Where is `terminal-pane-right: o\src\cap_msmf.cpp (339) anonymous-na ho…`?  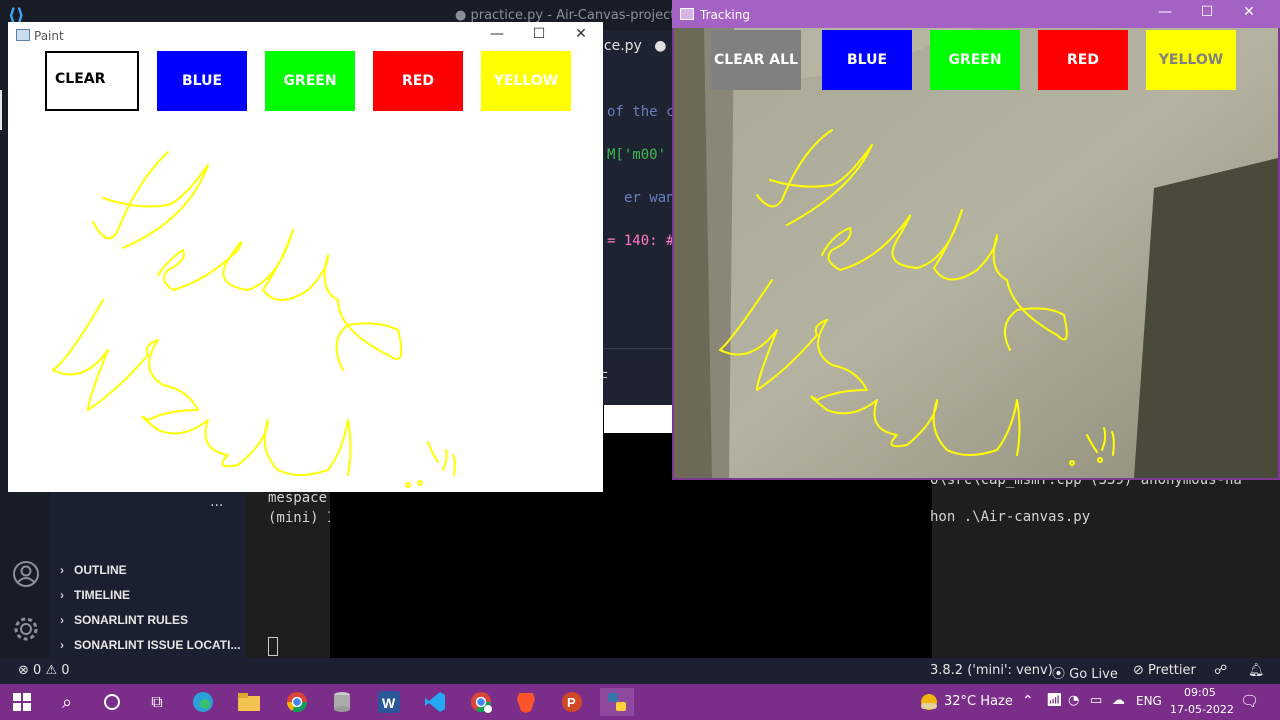
terminal-pane-right: o\src\cap_msmf.cpp (339) anonymous-na ho… is located at coordinates (1105, 565).